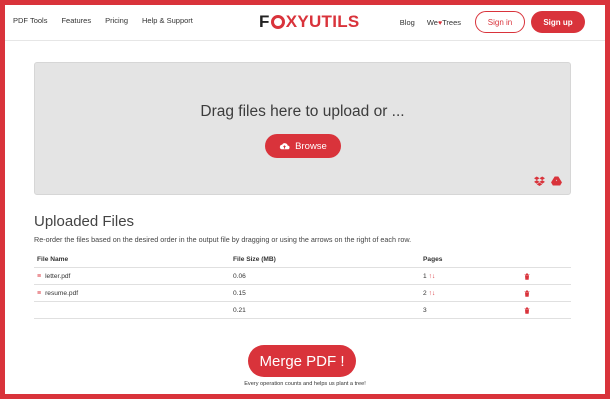 This screenshot has width=610, height=399. Describe the element at coordinates (254, 259) in the screenshot. I see `header-file-size: File Size (MB)` at that location.